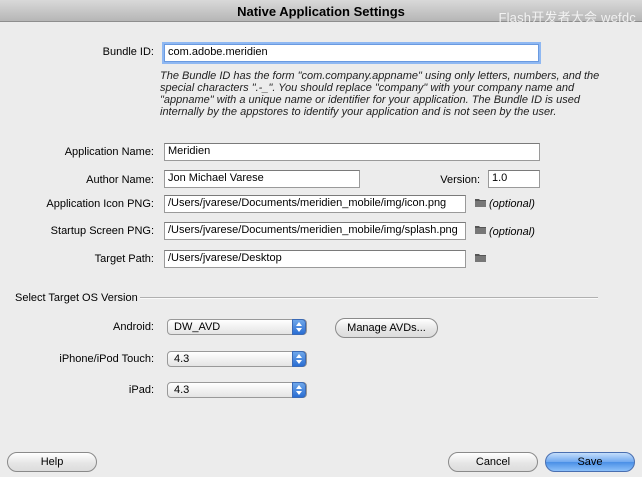  Describe the element at coordinates (514, 179) in the screenshot. I see `version-input: 1.0` at that location.